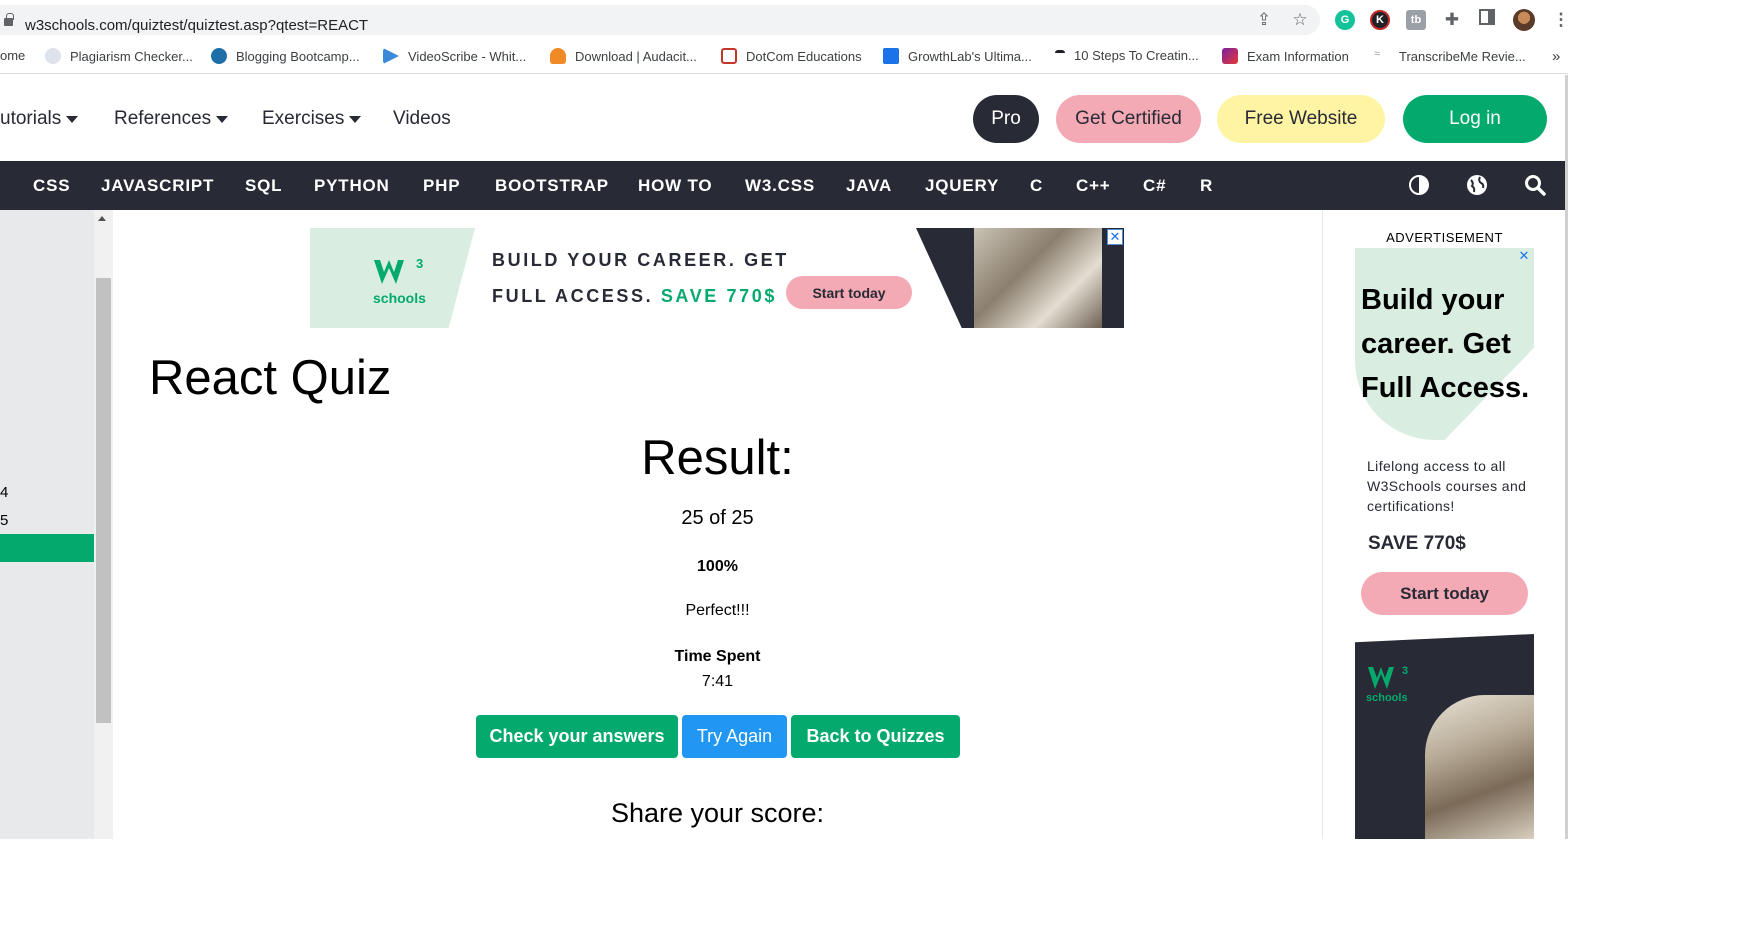  Describe the element at coordinates (1479, 767) in the screenshot. I see `right-ad-photo` at that location.